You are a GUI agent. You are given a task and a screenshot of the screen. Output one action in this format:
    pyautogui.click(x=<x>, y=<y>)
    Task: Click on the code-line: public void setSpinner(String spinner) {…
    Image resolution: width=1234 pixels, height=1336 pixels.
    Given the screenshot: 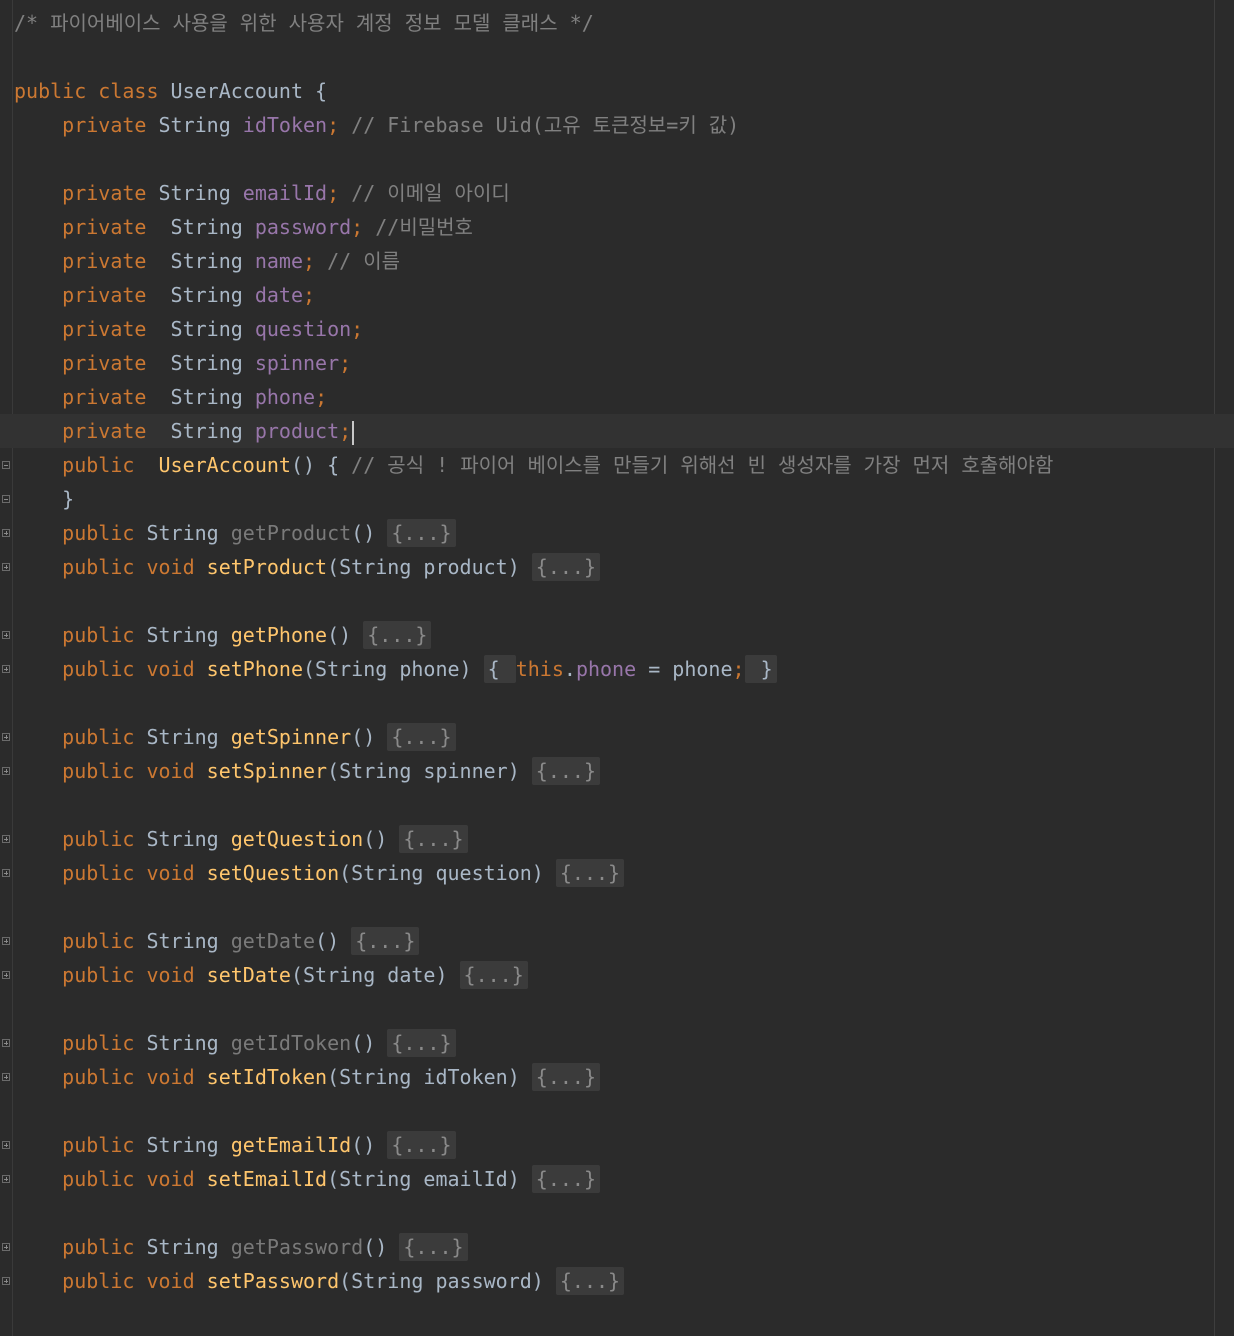 What is the action you would take?
    pyautogui.click(x=624, y=771)
    